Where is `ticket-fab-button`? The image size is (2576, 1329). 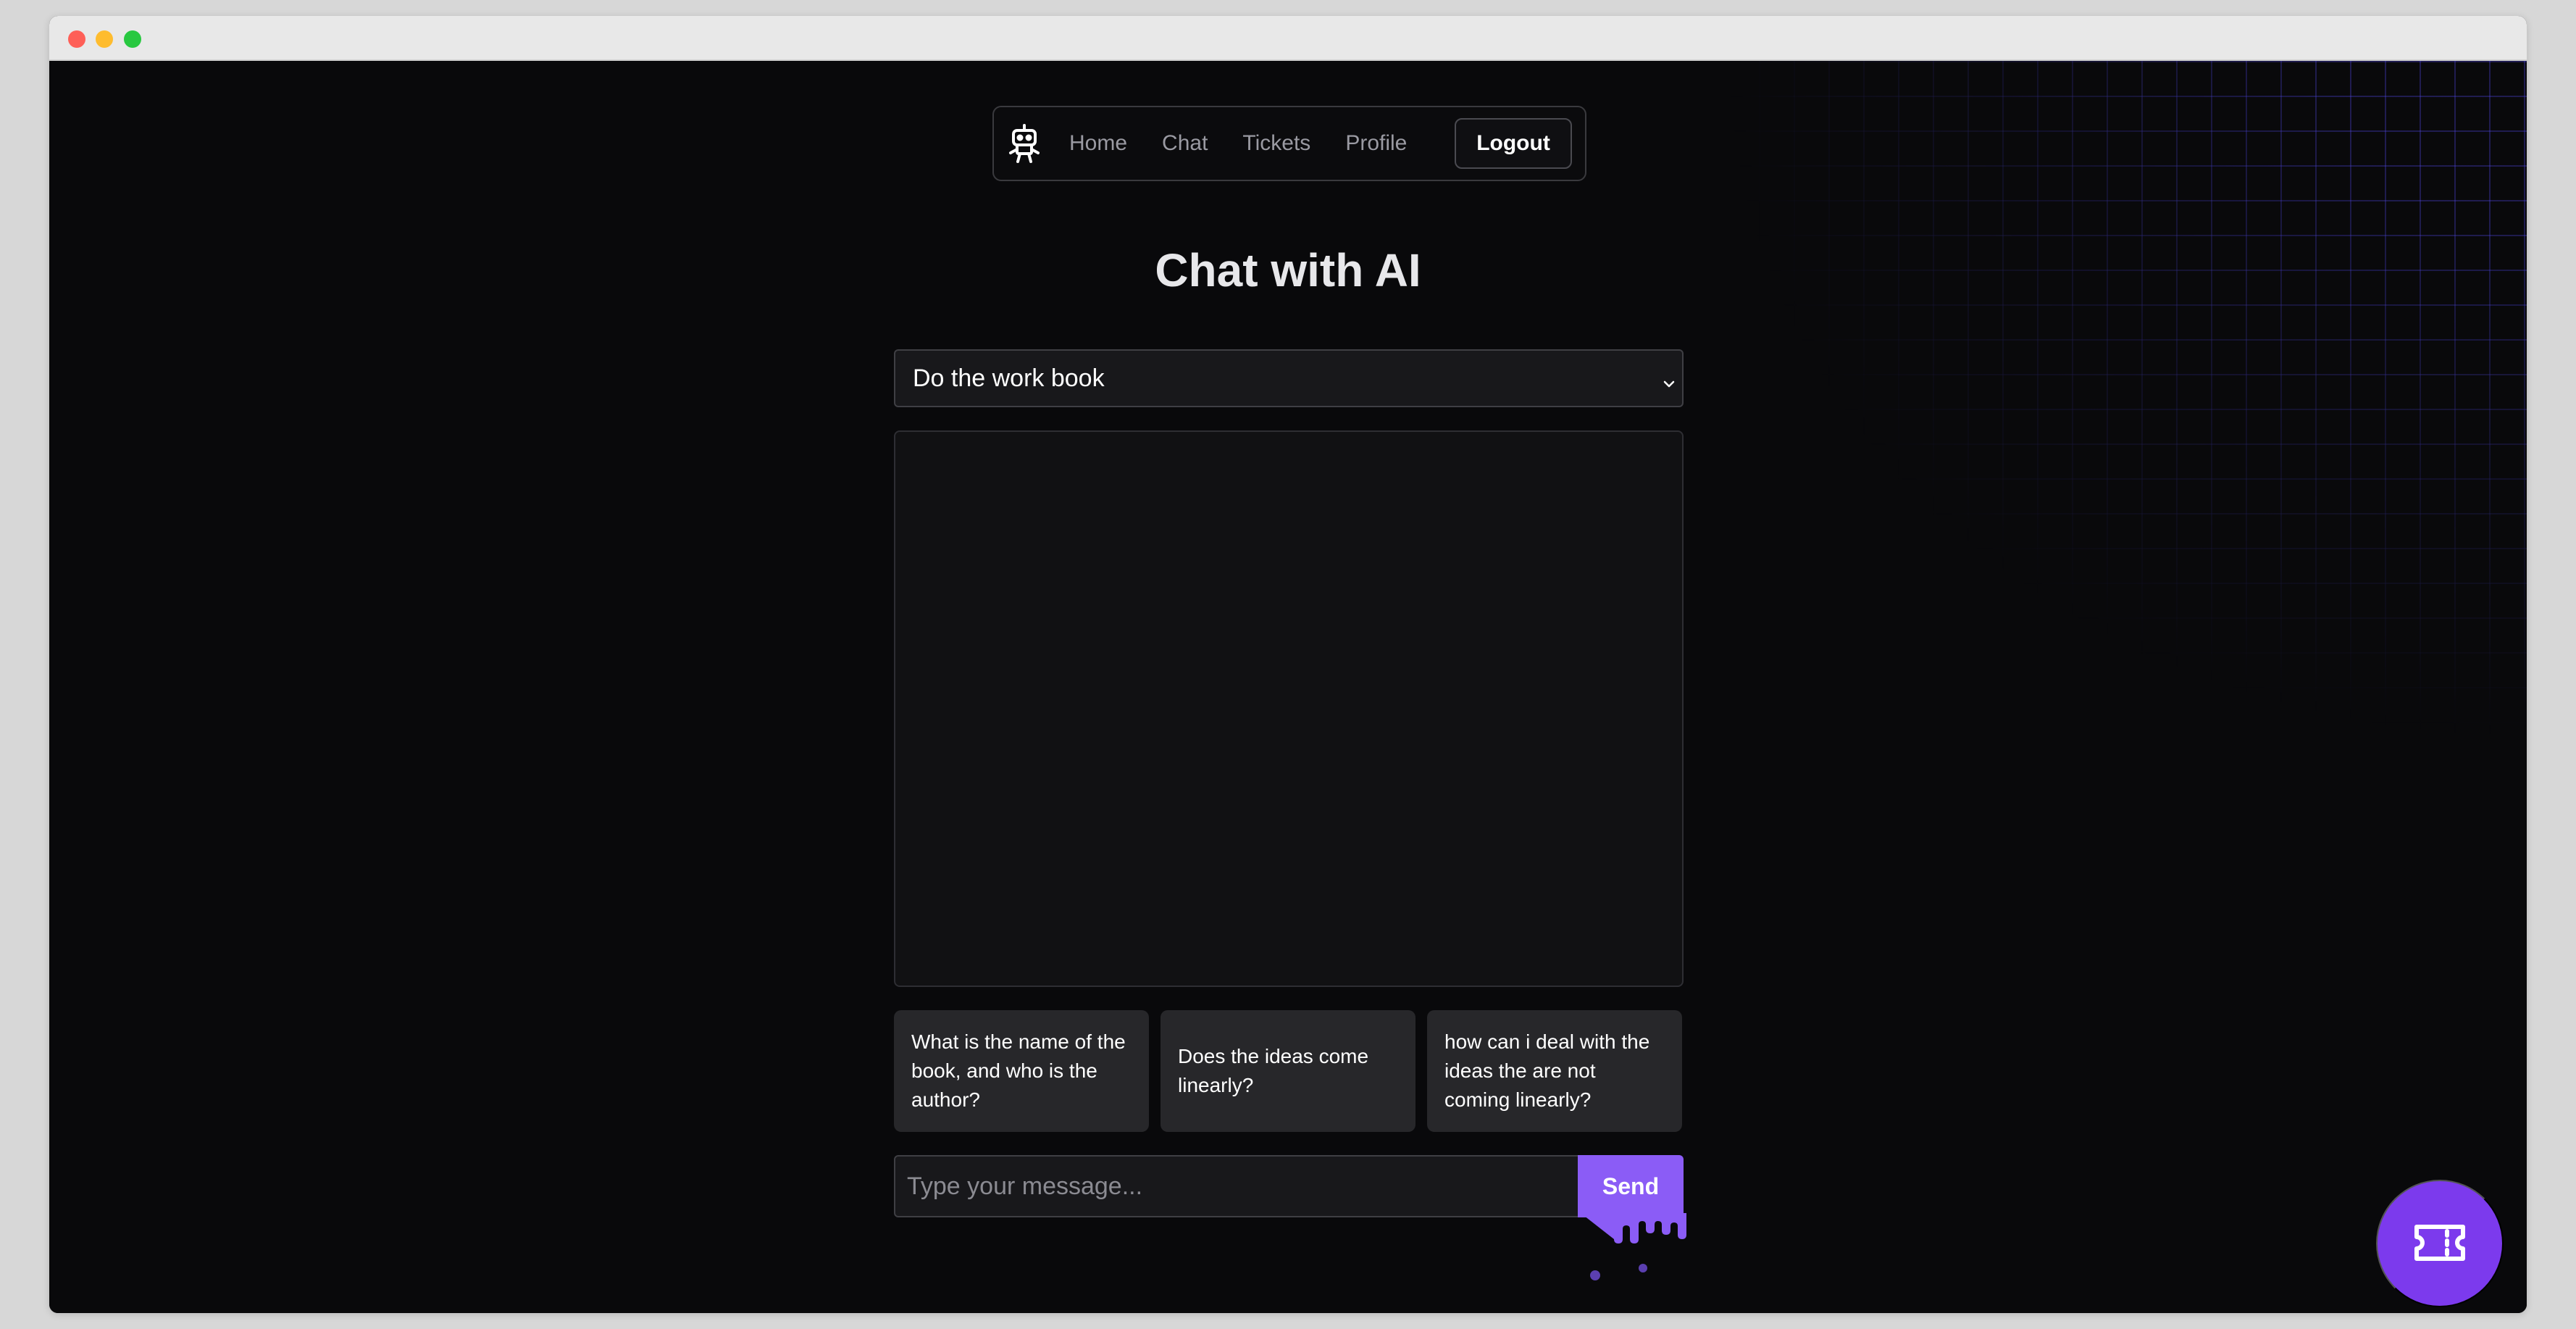
ticket-fab-button is located at coordinates (2440, 1243).